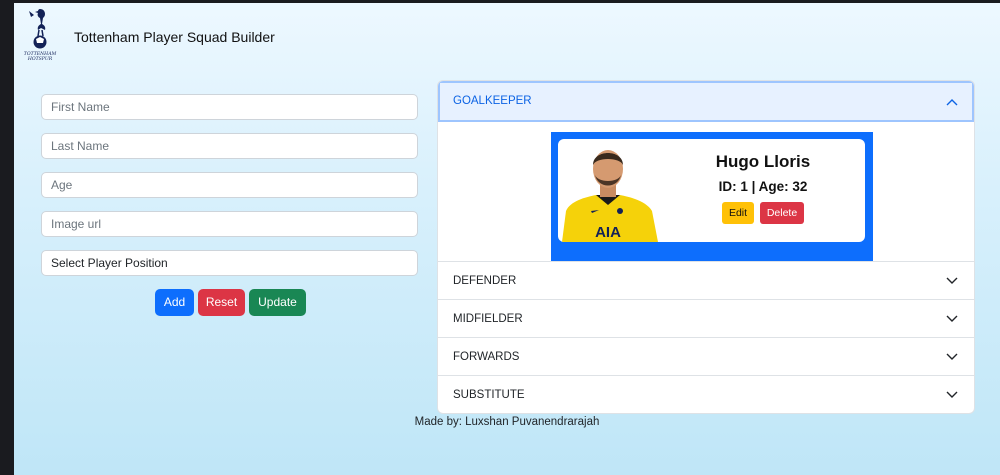 The image size is (1000, 475). What do you see at coordinates (706, 280) in the screenshot?
I see `accordion-header-defender: DEFENDER` at bounding box center [706, 280].